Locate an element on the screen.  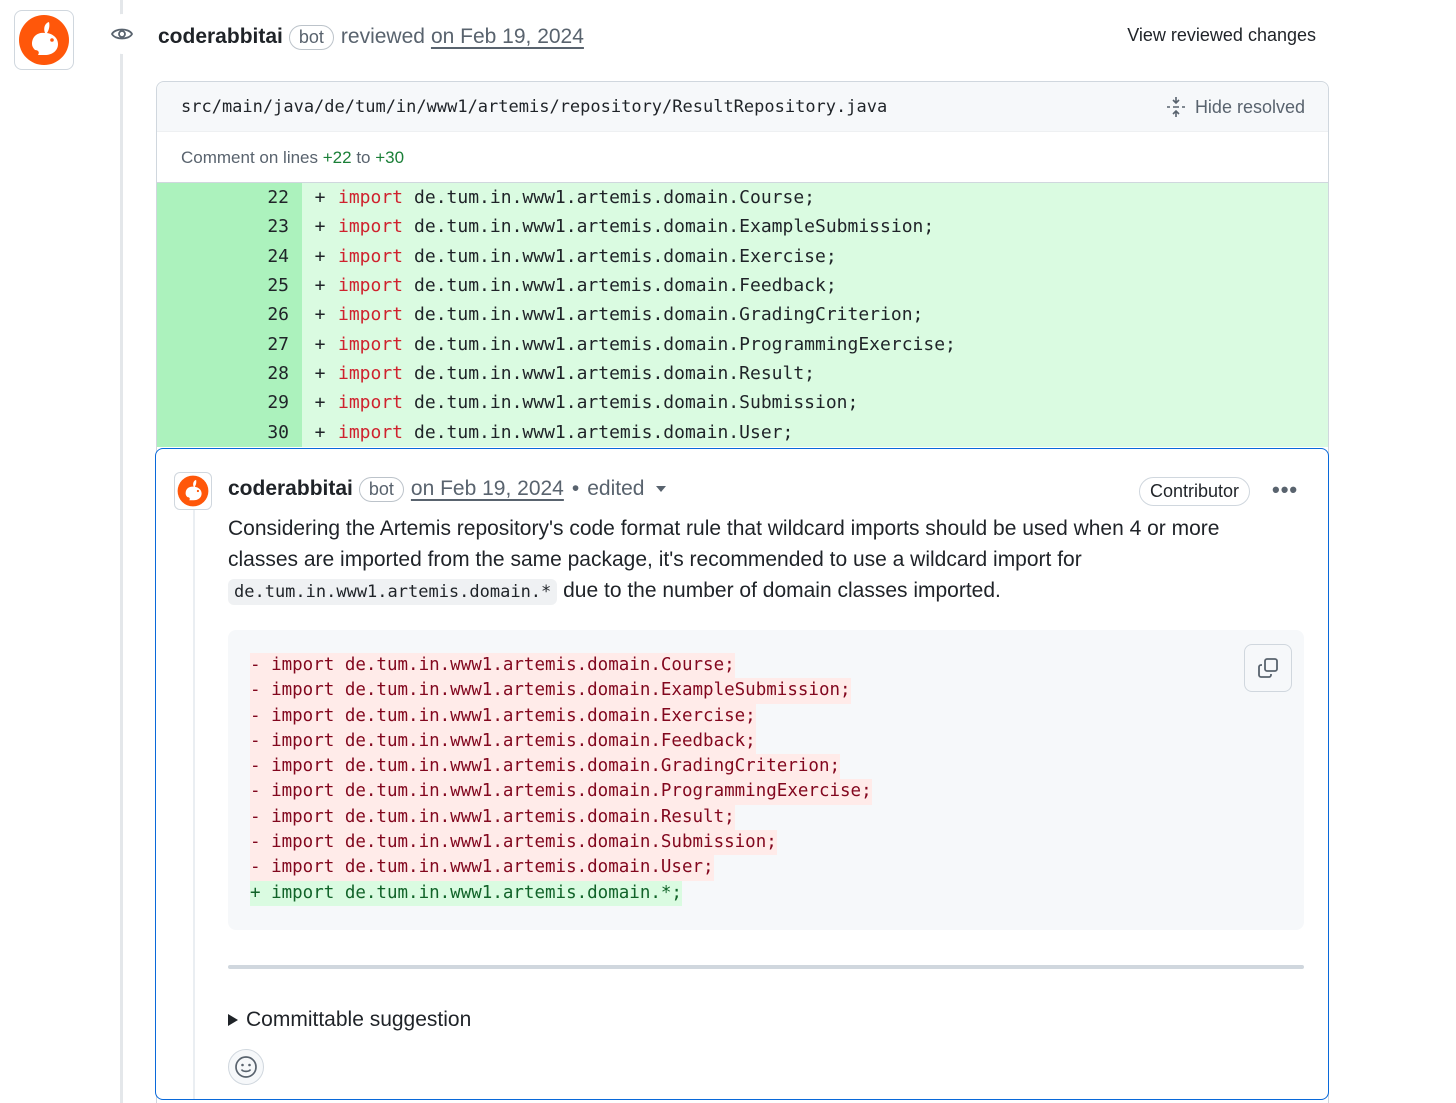
review-author-link: coderabbitai is located at coordinates (220, 37).